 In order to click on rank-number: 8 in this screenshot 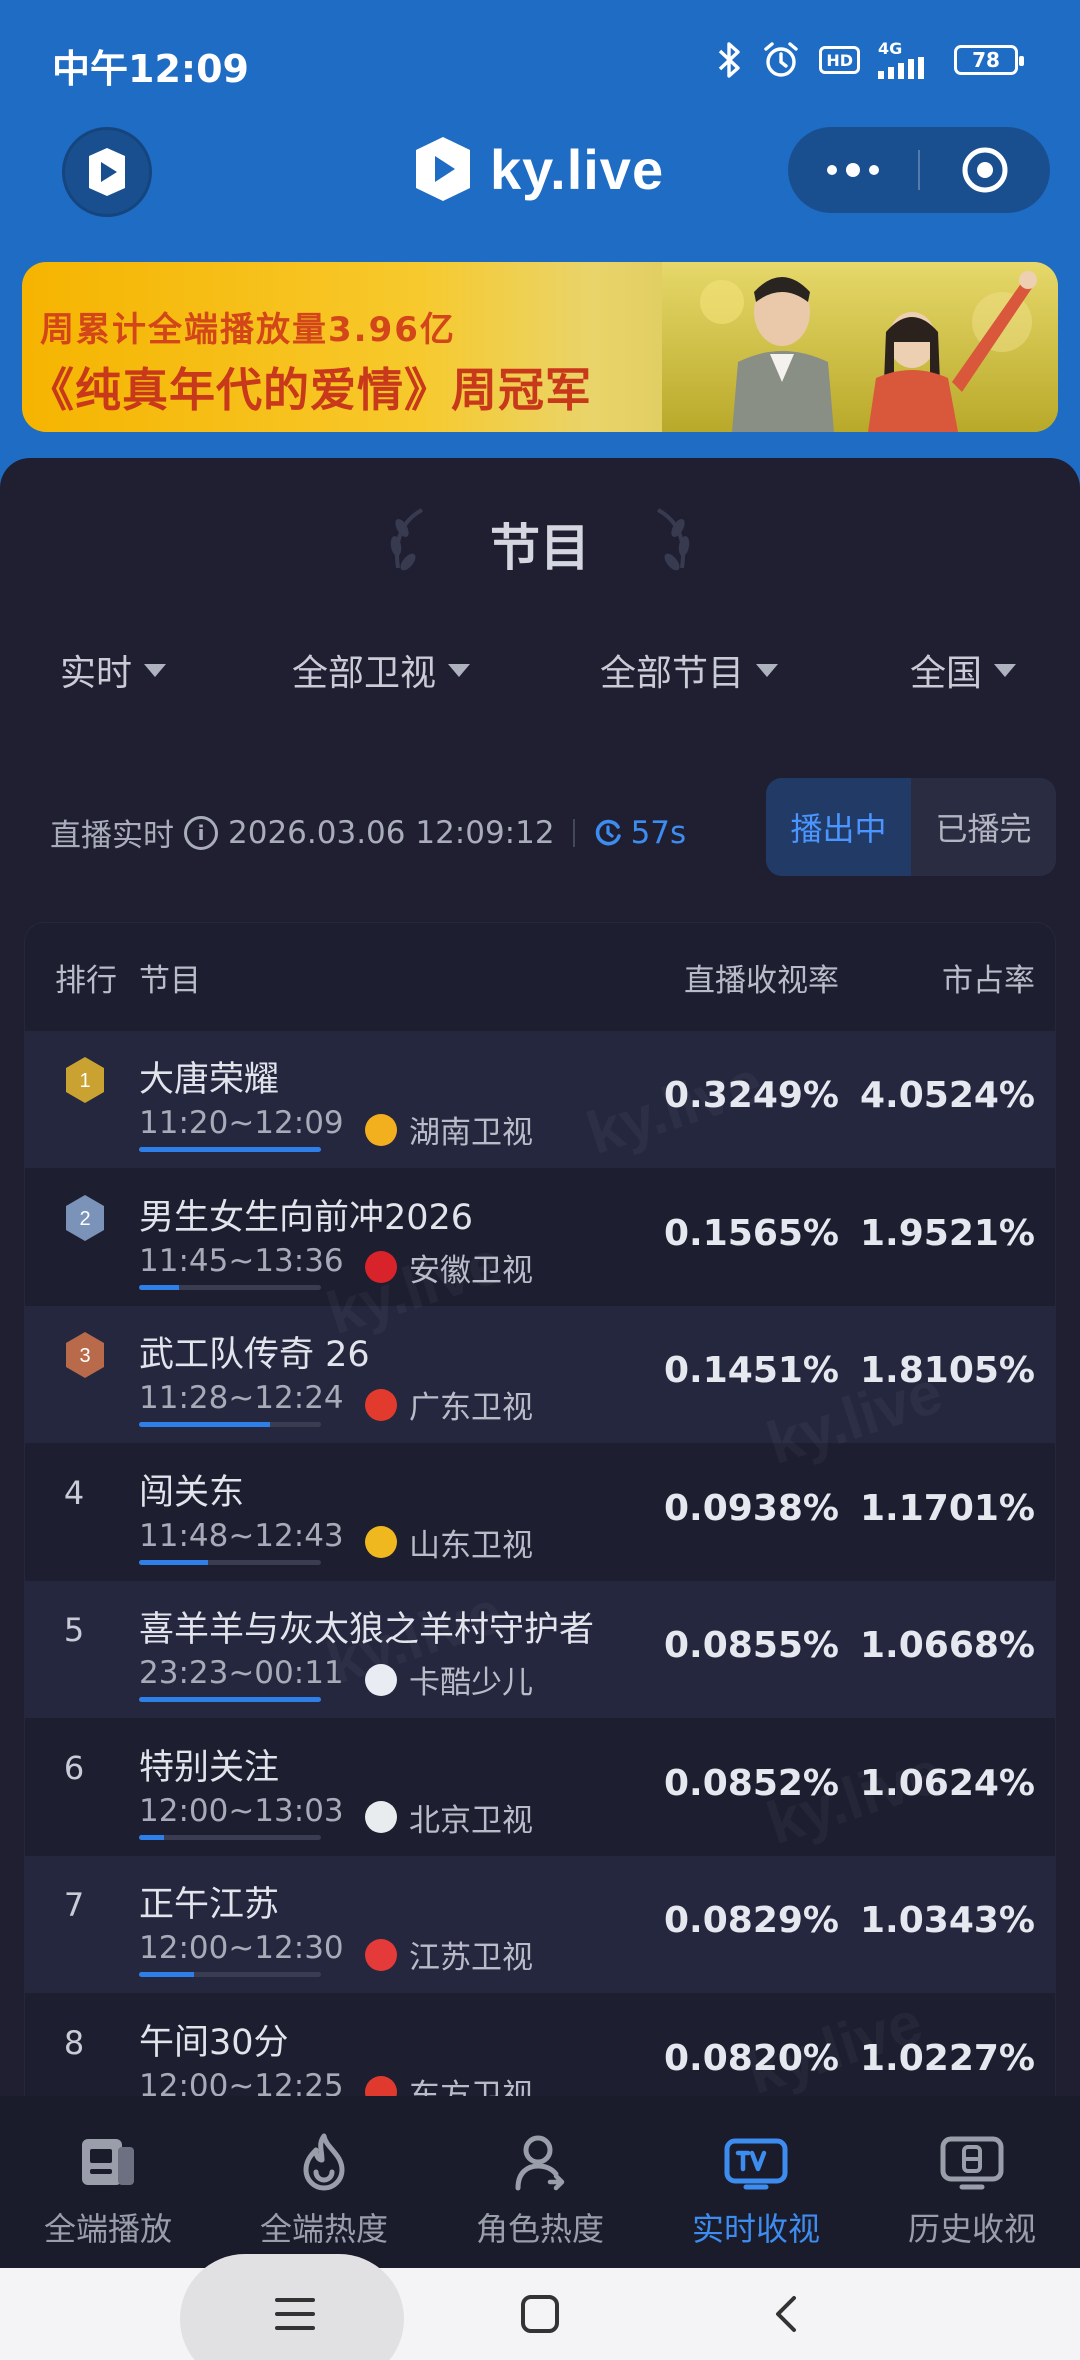, I will do `click(74, 2042)`.